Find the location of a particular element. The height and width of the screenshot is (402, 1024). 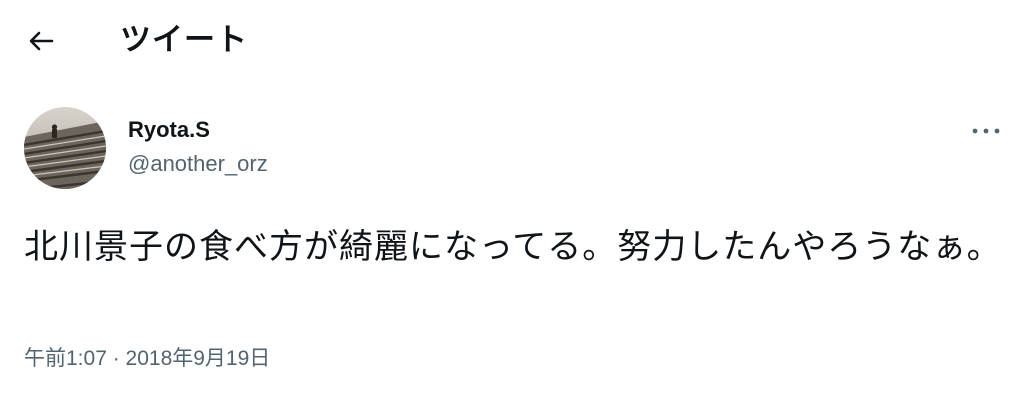

author-handle: @another_orz is located at coordinates (198, 164).